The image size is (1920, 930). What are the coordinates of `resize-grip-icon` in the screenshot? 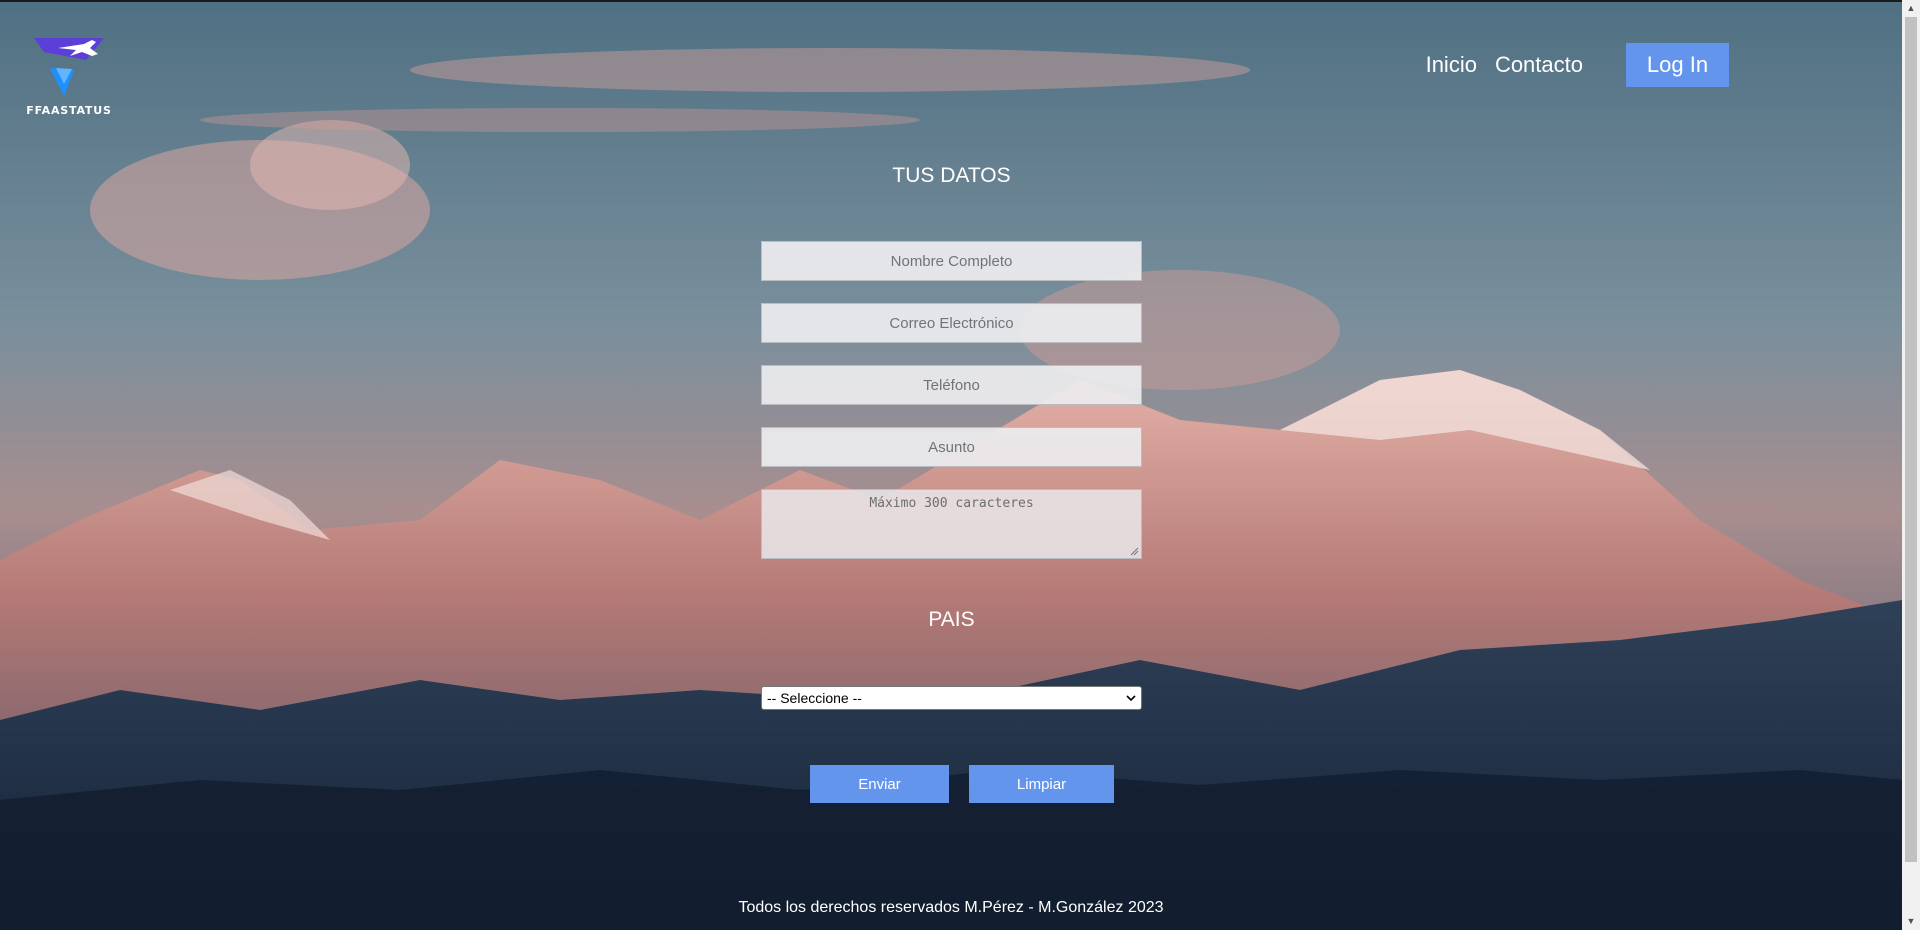 It's located at (1134, 551).